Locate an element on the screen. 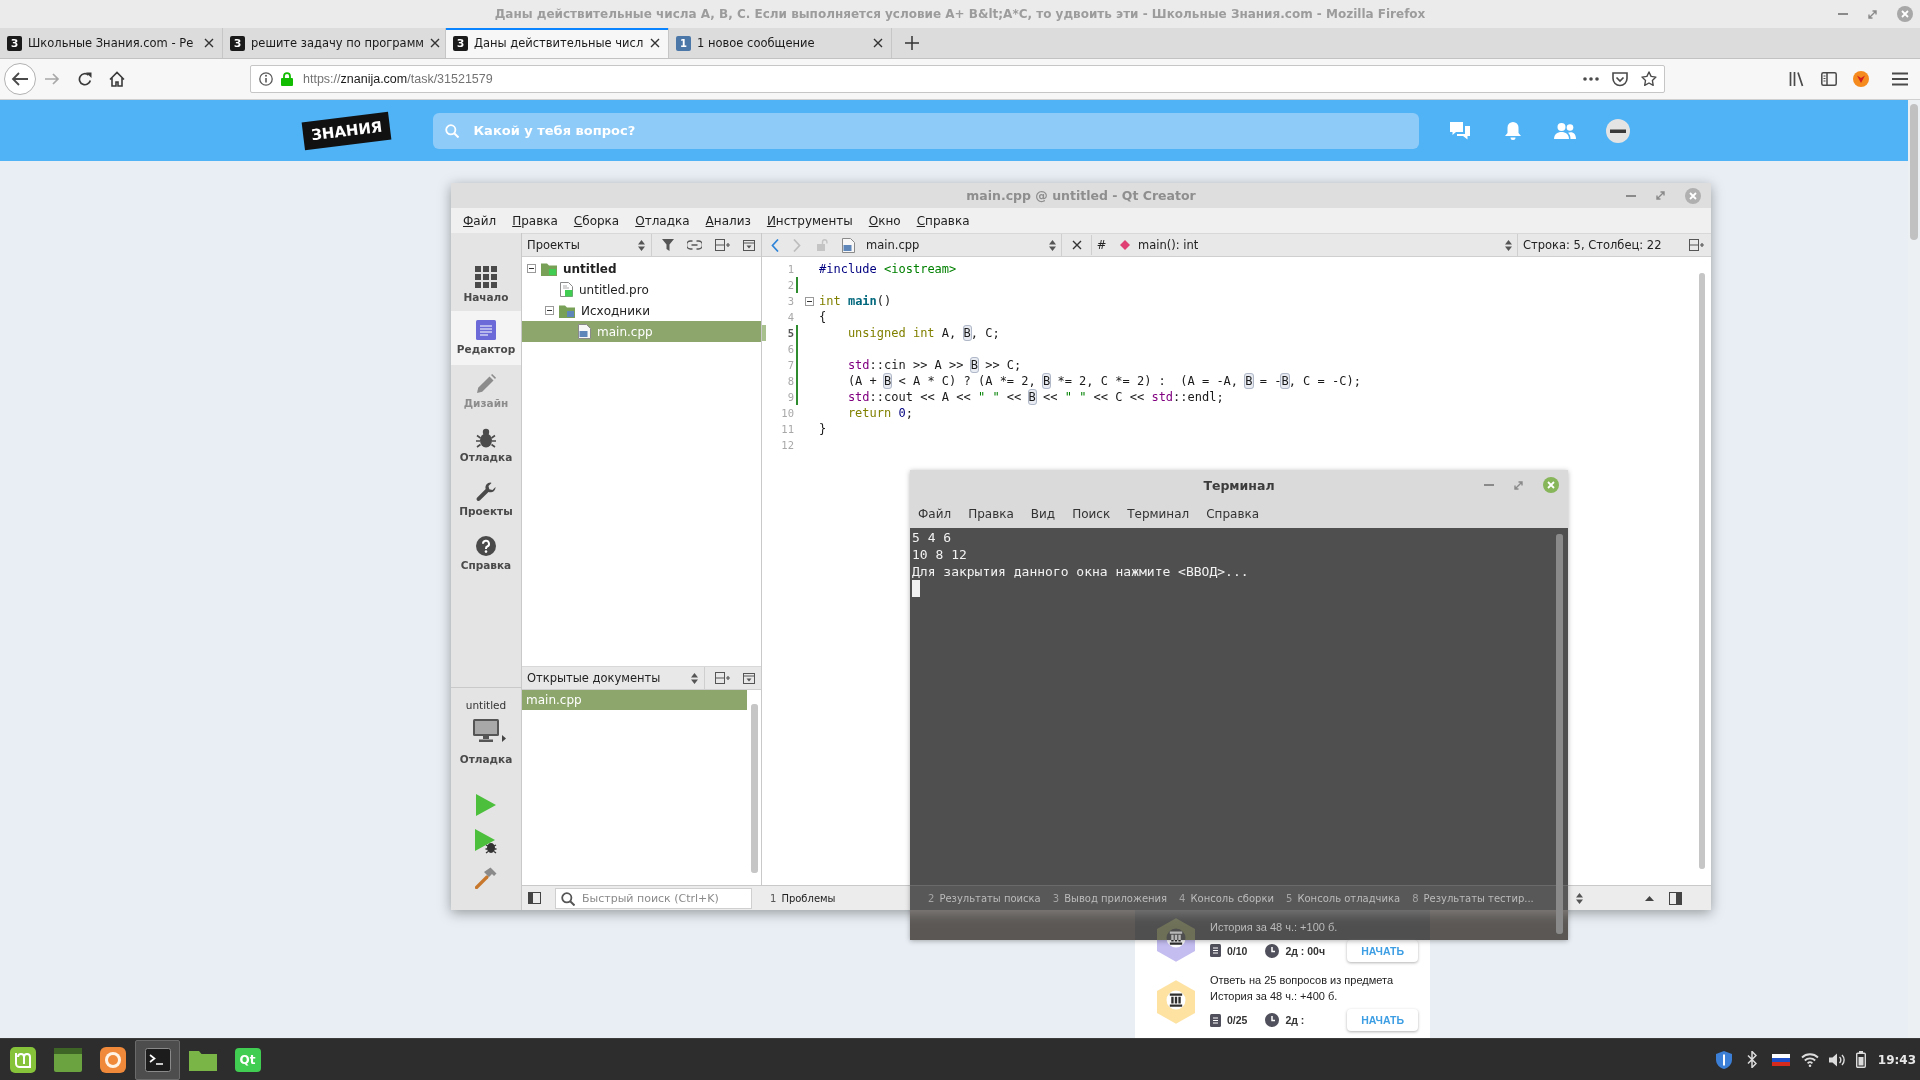 Image resolution: width=1920 pixels, height=1080 pixels. tab-favicon: 1 is located at coordinates (683, 43).